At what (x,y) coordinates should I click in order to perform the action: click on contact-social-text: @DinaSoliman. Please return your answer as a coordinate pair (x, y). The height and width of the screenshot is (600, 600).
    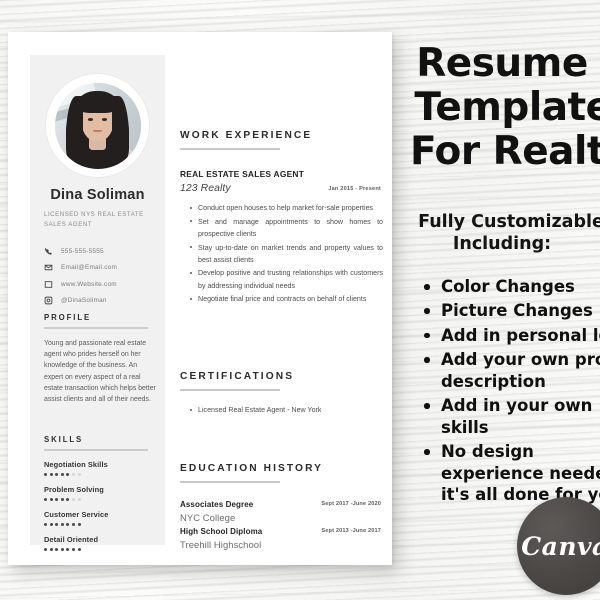
    Looking at the image, I should click on (84, 301).